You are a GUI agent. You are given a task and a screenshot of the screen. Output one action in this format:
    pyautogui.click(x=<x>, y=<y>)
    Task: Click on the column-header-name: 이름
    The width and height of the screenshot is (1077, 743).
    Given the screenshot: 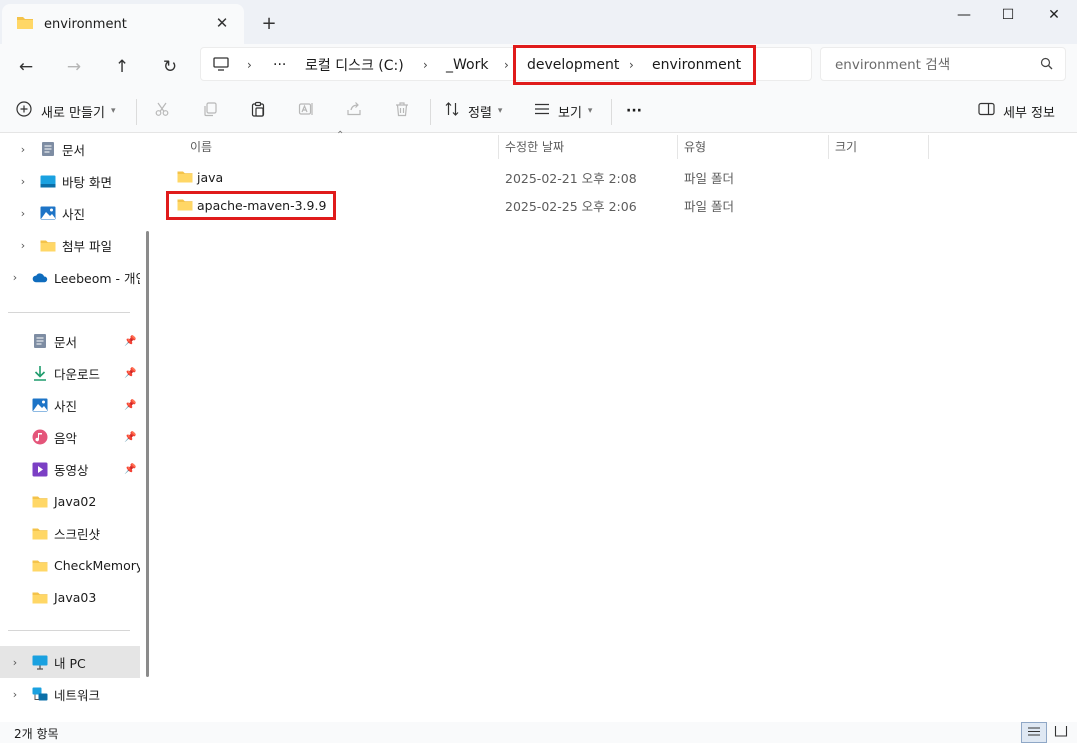 What is the action you would take?
    pyautogui.click(x=341, y=146)
    